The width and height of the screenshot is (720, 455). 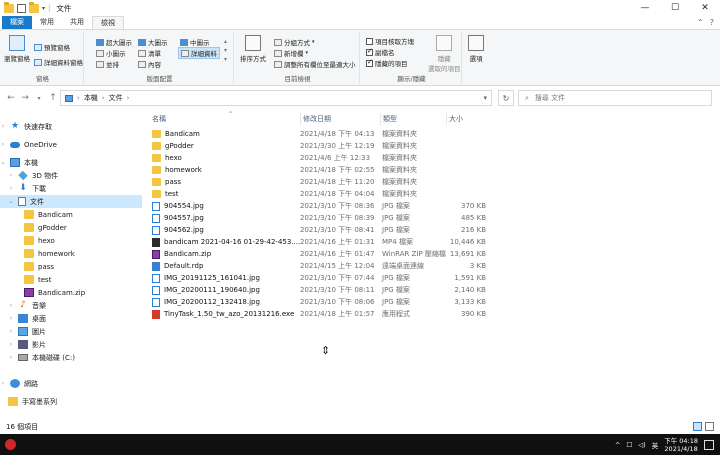 What do you see at coordinates (617, 445) in the screenshot?
I see `show-hidden-icons-icon: ^` at bounding box center [617, 445].